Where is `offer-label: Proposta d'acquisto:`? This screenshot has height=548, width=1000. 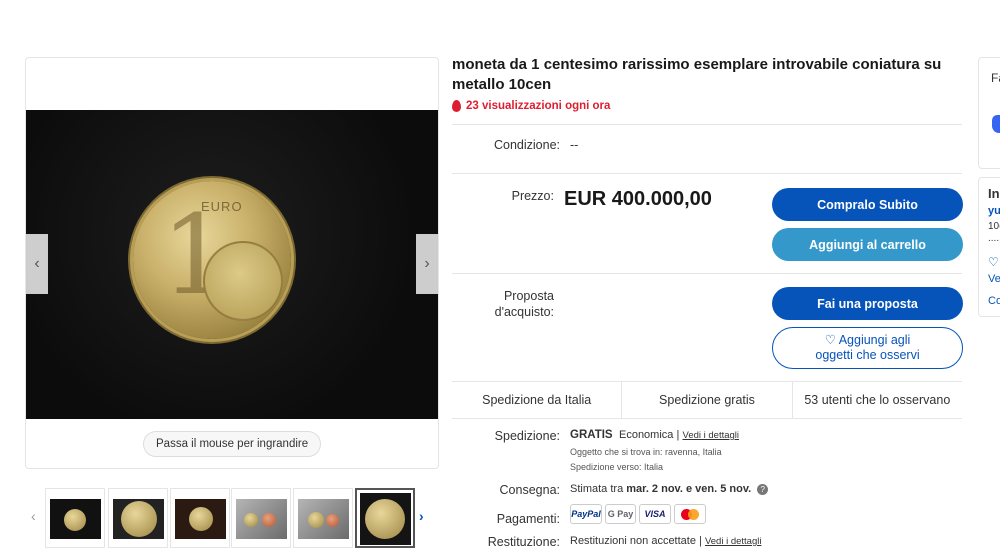 offer-label: Proposta d'acquisto: is located at coordinates (524, 304).